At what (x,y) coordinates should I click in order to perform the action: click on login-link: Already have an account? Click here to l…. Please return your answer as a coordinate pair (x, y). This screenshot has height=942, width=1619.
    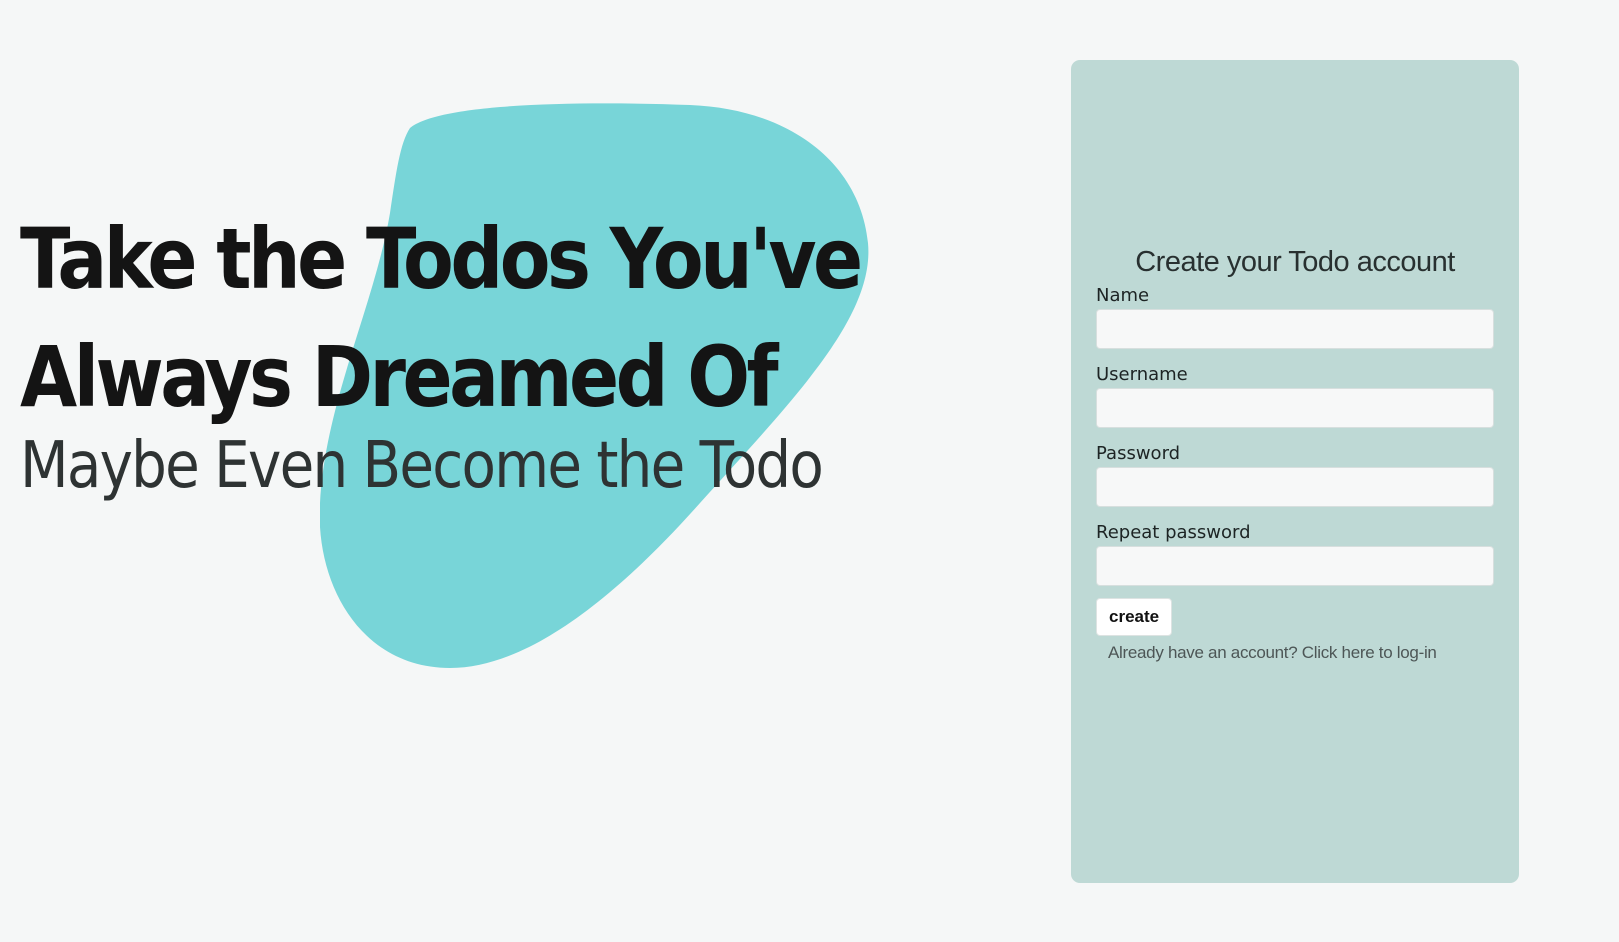
    Looking at the image, I should click on (1301, 653).